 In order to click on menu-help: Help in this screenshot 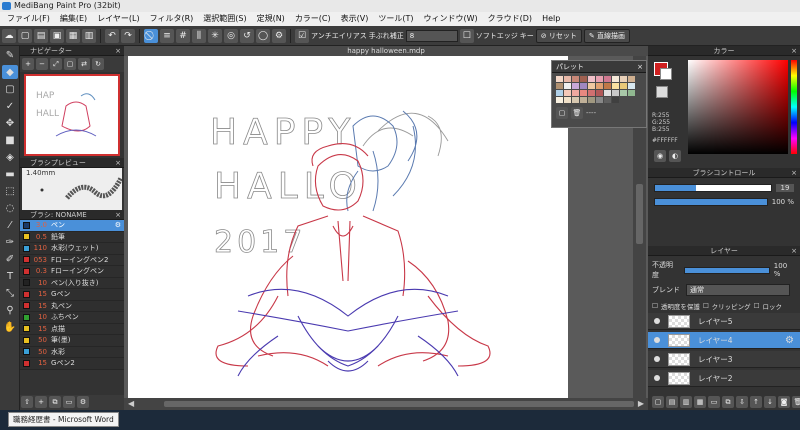, I will do `click(551, 19)`.